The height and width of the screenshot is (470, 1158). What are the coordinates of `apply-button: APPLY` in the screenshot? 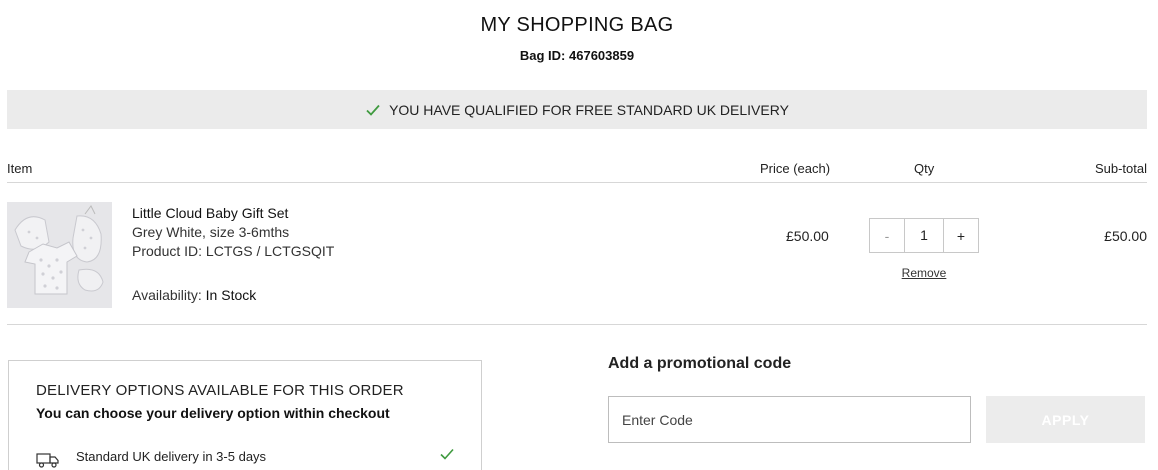 It's located at (1065, 419).